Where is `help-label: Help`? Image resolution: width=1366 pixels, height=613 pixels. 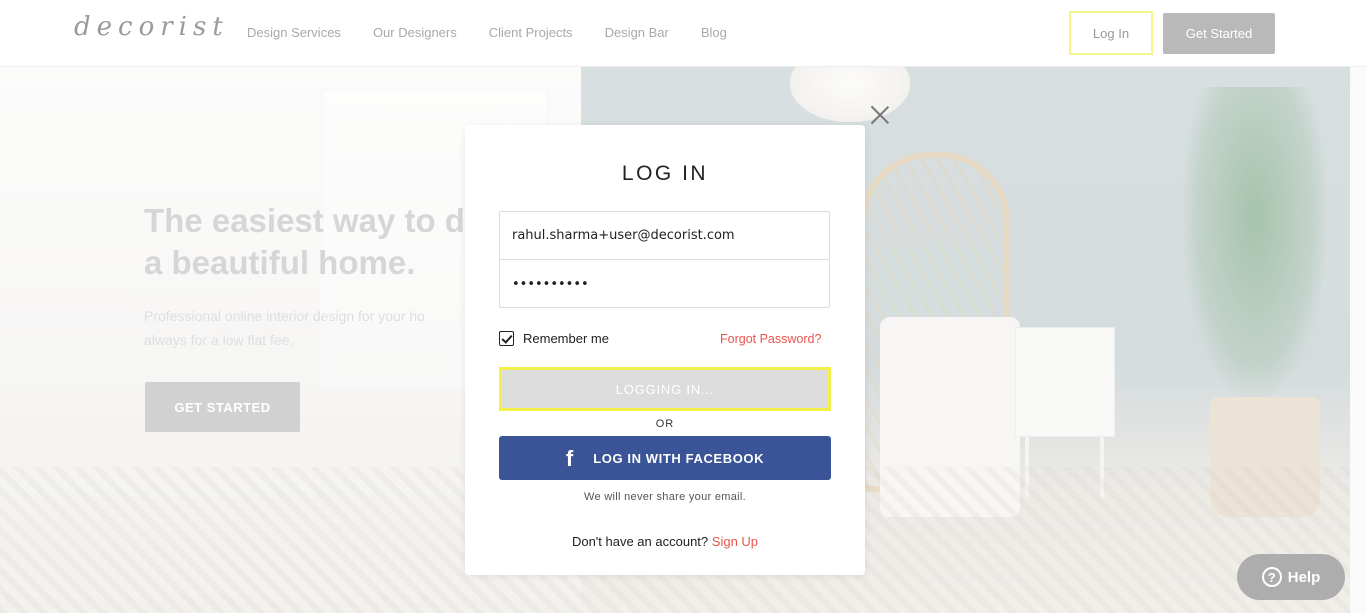
help-label: Help is located at coordinates (1304, 577).